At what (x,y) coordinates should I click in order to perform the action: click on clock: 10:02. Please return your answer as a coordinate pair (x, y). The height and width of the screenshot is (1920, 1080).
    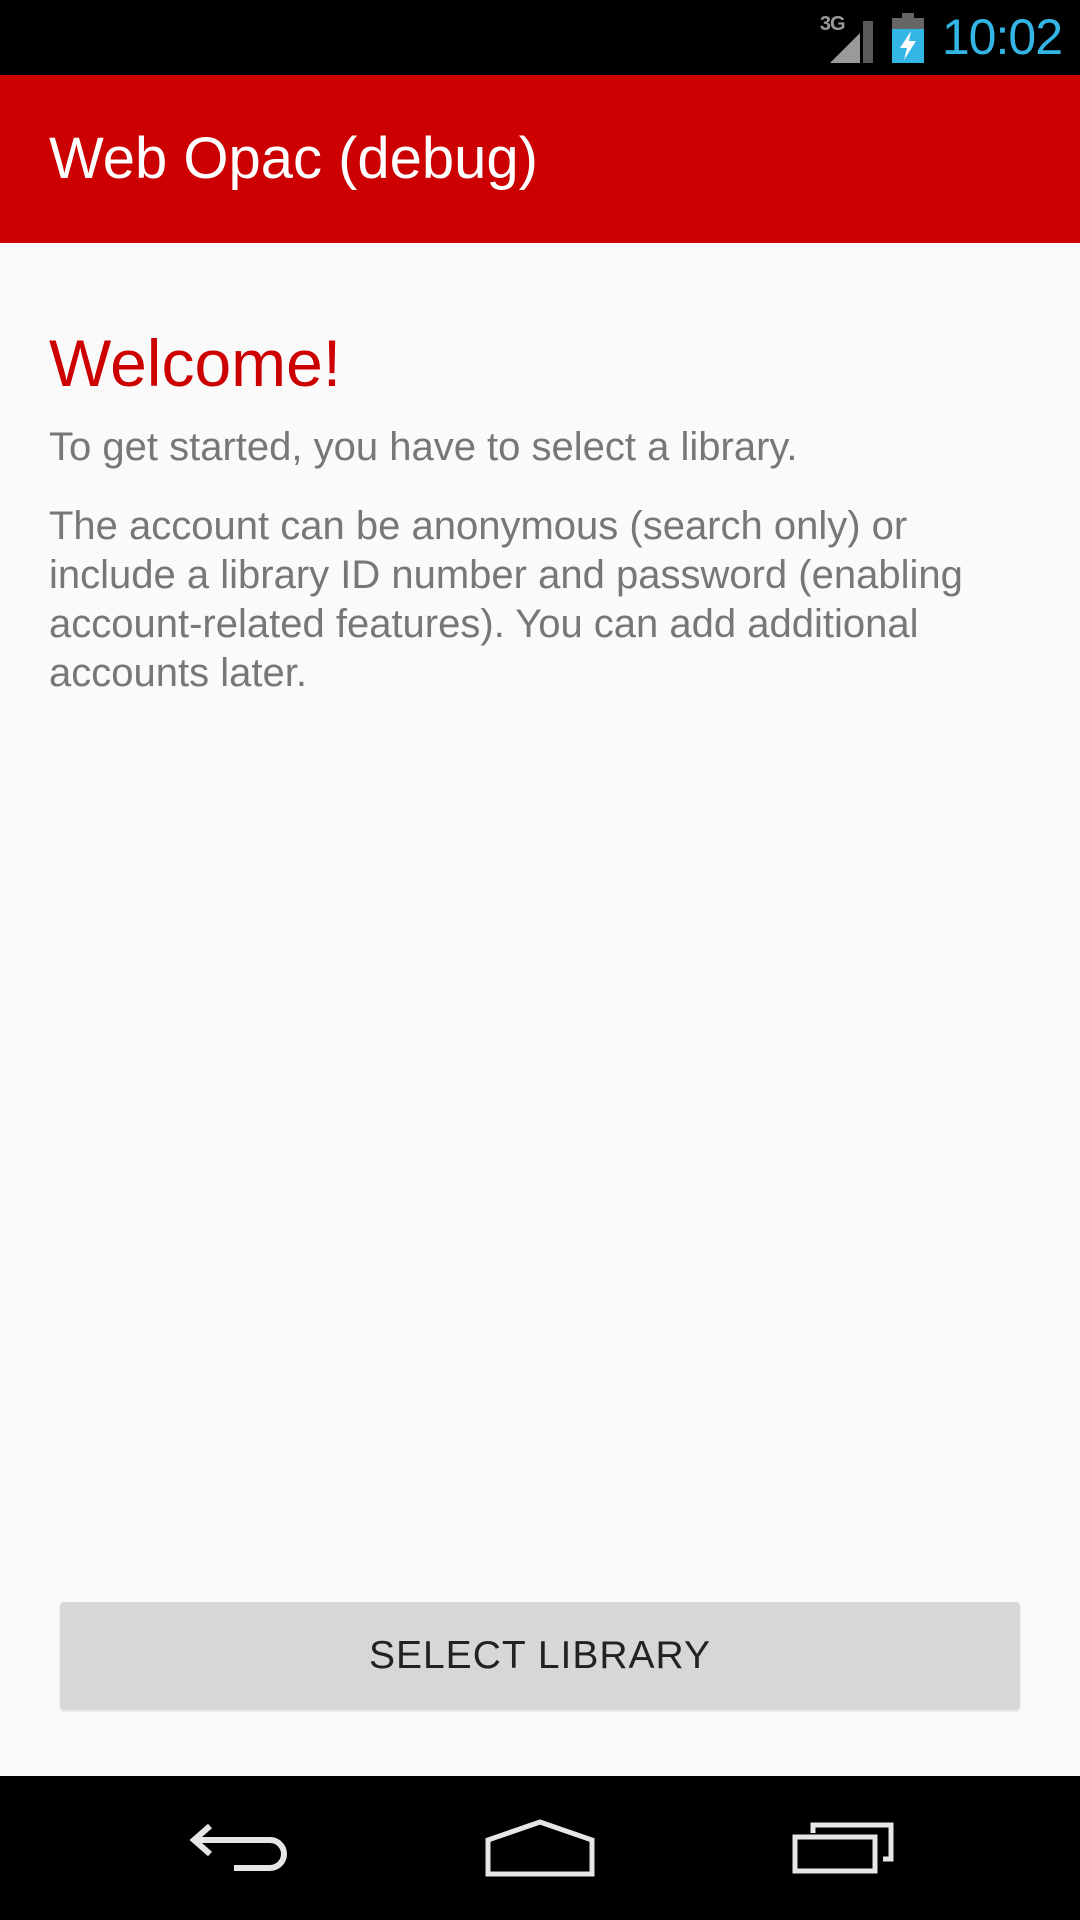
    Looking at the image, I should click on (1002, 37).